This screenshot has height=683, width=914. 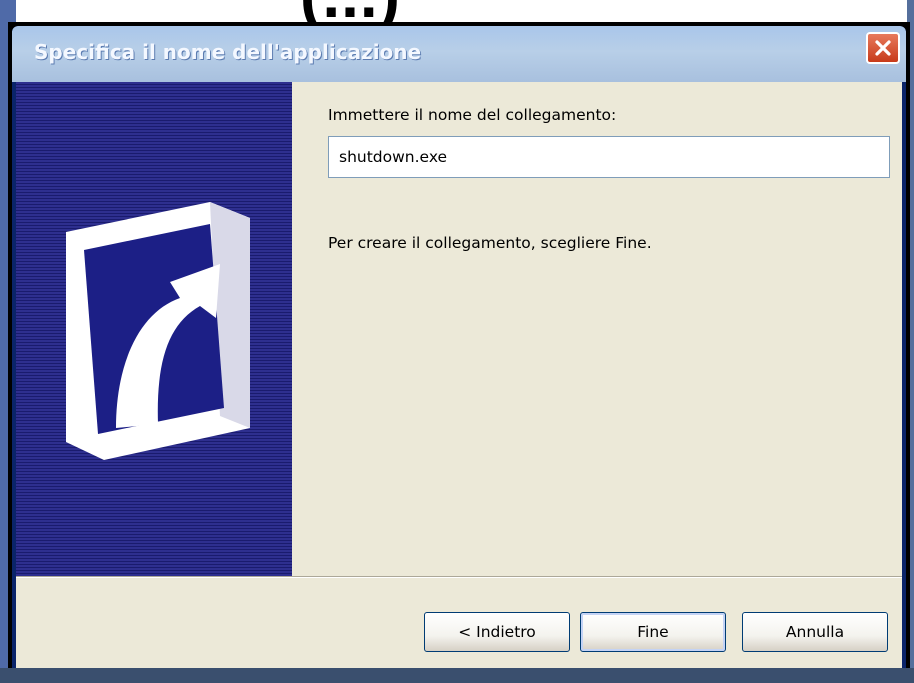 I want to click on window-title: Specifica il nome dell'applicazione, so click(x=228, y=52).